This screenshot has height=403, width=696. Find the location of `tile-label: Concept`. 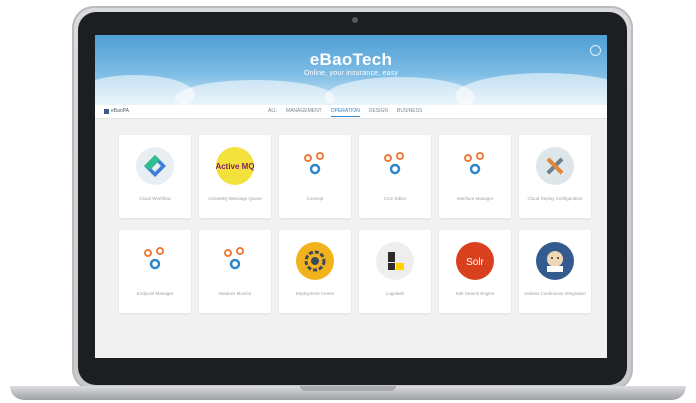

tile-label: Concept is located at coordinates (315, 198).